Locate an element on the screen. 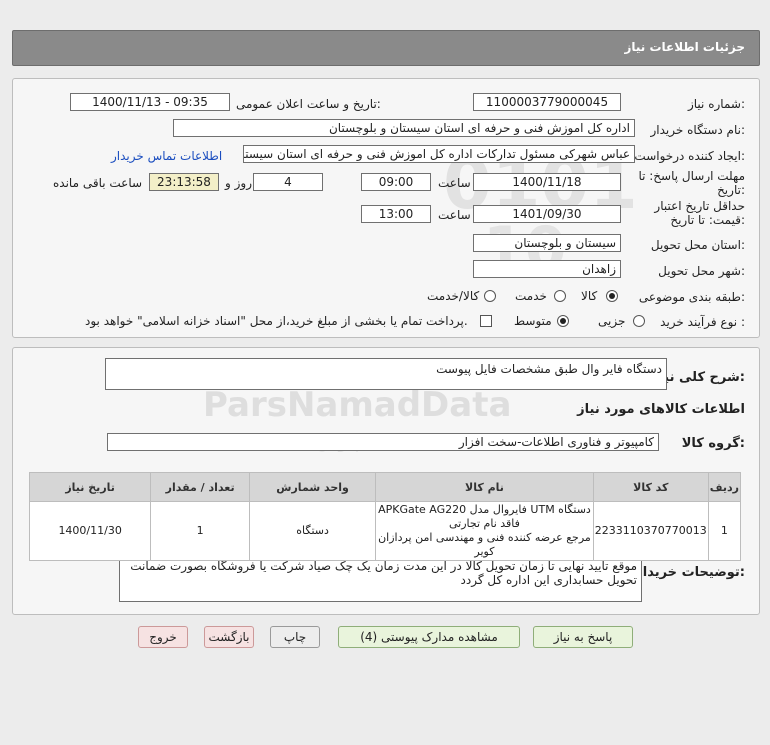  reply-time-label: ساعت is located at coordinates (454, 183).